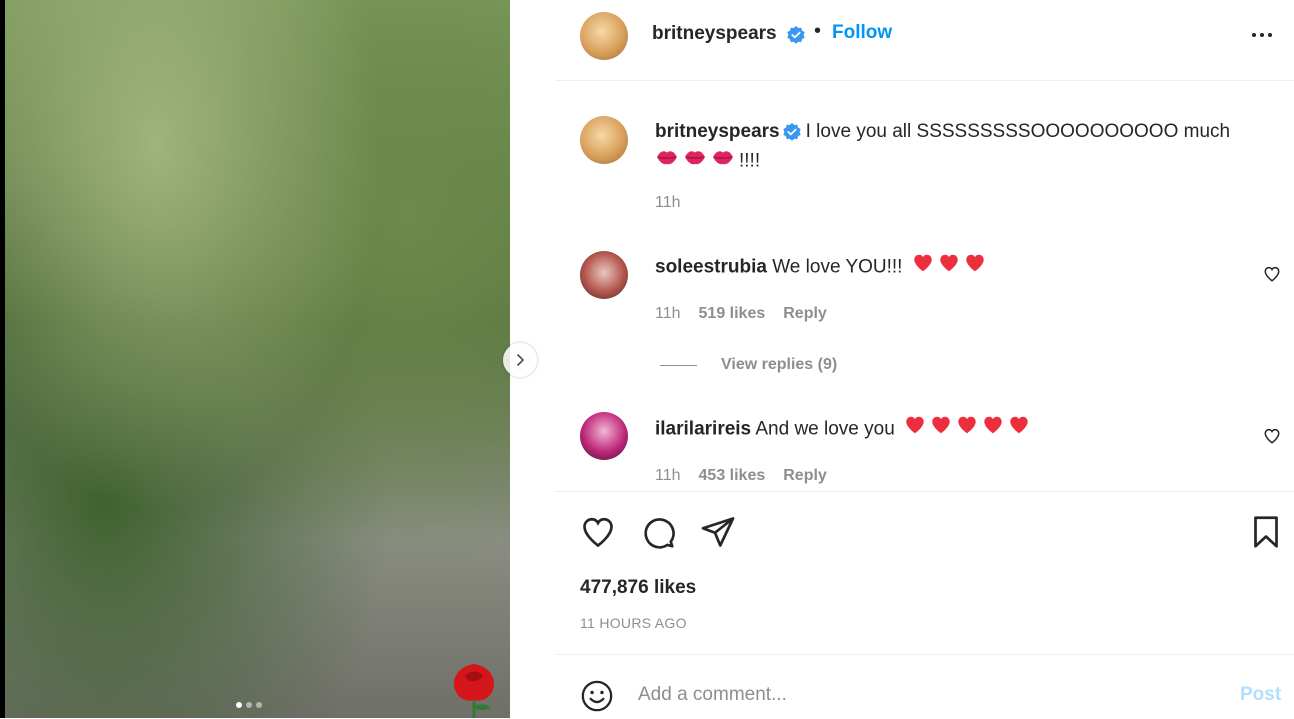  What do you see at coordinates (924, 573) in the screenshot?
I see `post-actions: 477,876 likes 11 HOURS AGO` at bounding box center [924, 573].